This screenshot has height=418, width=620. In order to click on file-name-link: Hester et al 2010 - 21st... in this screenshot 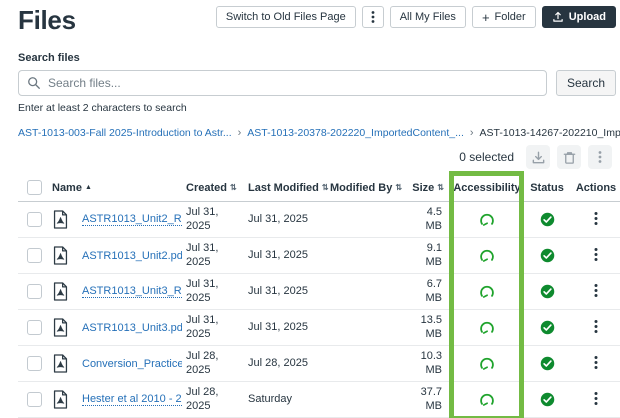, I will do `click(132, 399)`.